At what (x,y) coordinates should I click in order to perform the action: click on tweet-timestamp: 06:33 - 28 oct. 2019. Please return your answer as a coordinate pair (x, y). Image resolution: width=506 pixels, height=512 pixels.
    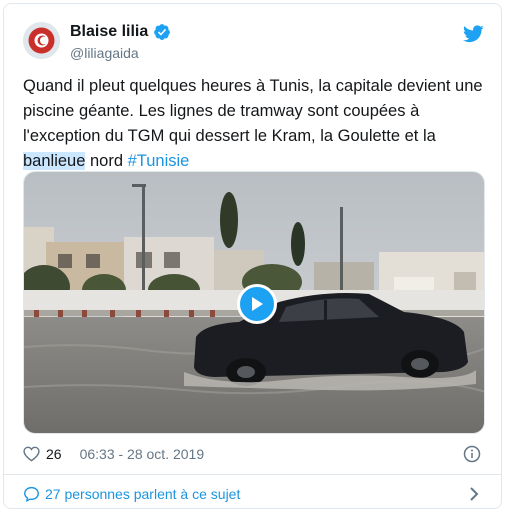
    Looking at the image, I should click on (142, 454).